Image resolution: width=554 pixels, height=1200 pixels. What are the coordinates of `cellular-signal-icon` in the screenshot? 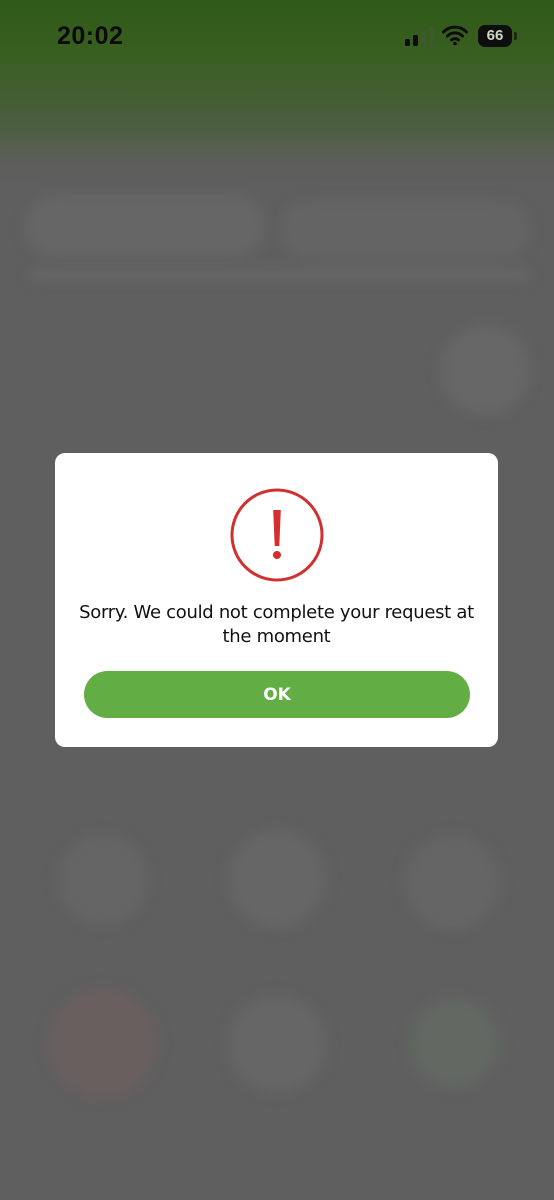 It's located at (420, 36).